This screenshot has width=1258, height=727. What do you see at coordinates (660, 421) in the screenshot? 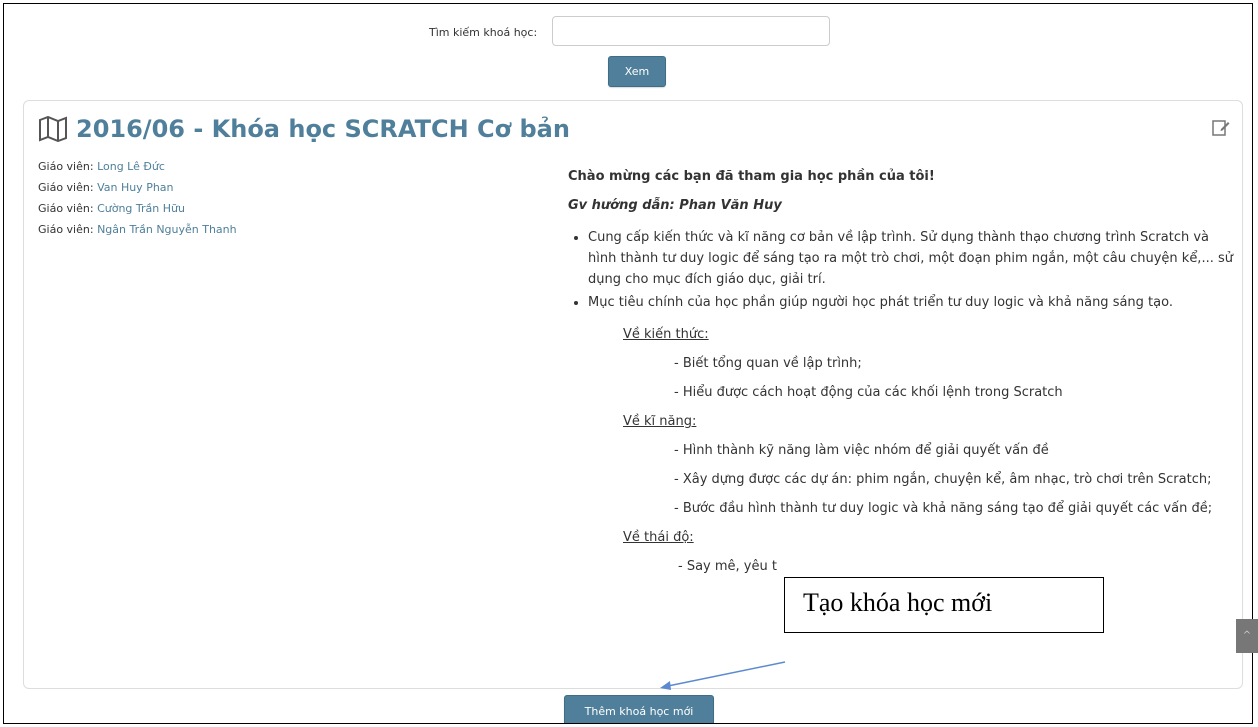
I see `skills-heading: Về kĩ năng:` at bounding box center [660, 421].